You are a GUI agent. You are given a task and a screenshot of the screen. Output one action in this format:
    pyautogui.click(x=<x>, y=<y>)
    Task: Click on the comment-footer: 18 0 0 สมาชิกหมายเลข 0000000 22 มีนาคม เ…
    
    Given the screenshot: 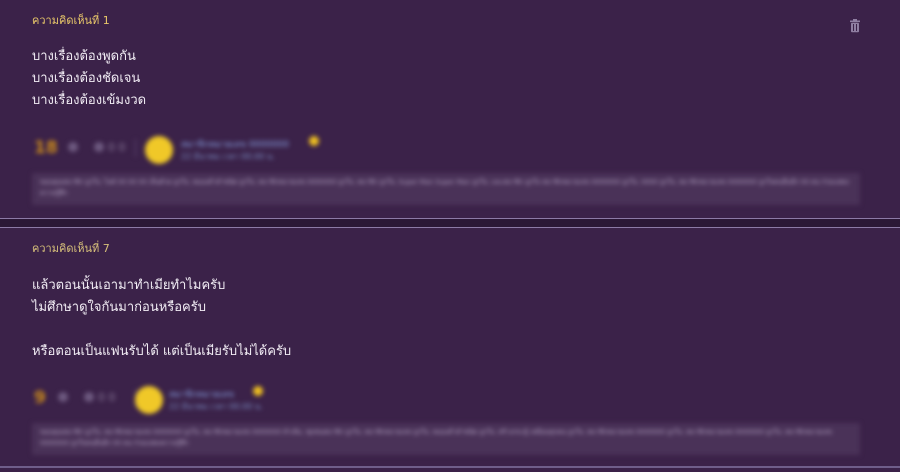 What is the action you would take?
    pyautogui.click(x=447, y=171)
    